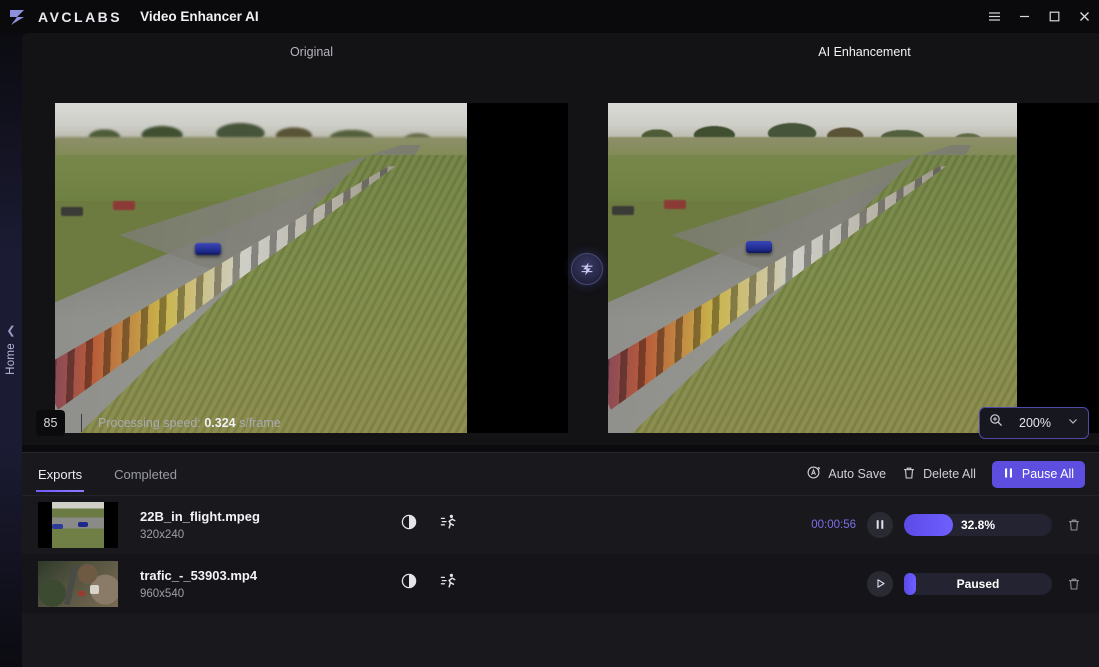 This screenshot has width=1099, height=667. What do you see at coordinates (833, 524) in the screenshot?
I see `elapsed-time: 00:00:56` at bounding box center [833, 524].